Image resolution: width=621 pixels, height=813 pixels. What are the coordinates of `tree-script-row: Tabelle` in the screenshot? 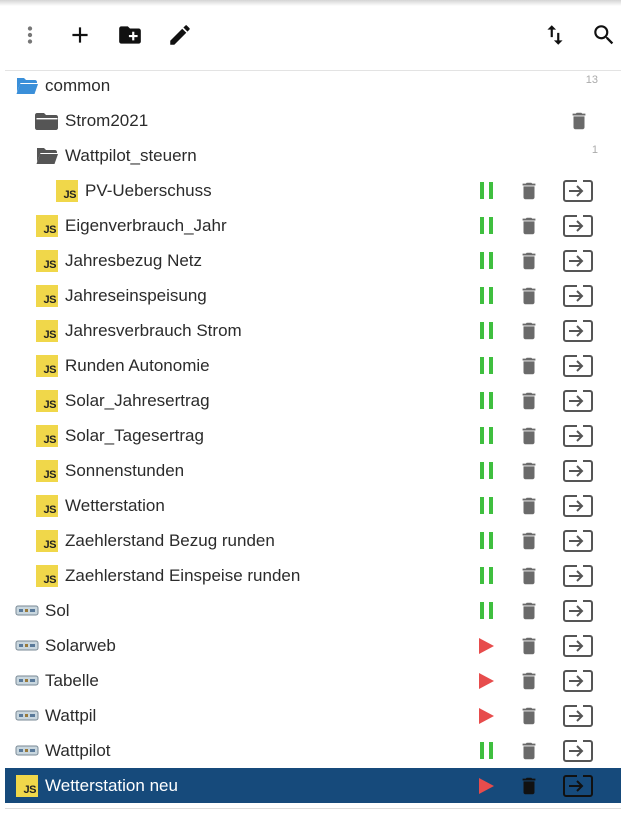 It's located at (313, 680).